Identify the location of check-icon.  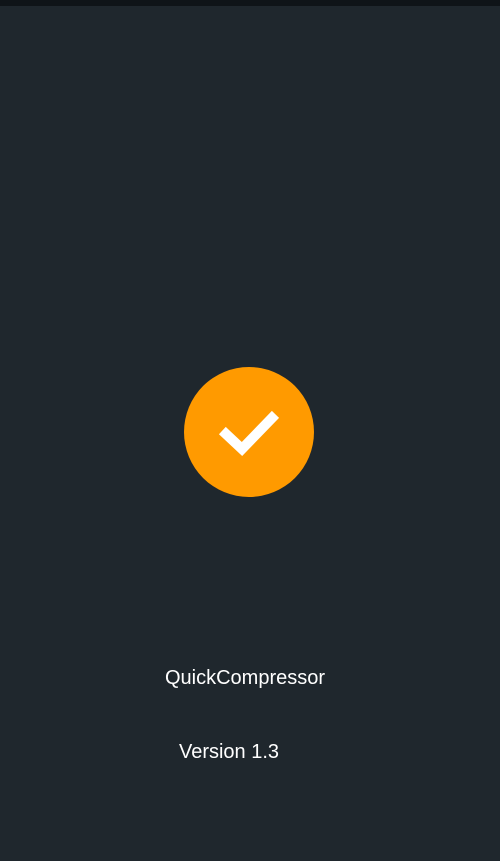
(249, 433).